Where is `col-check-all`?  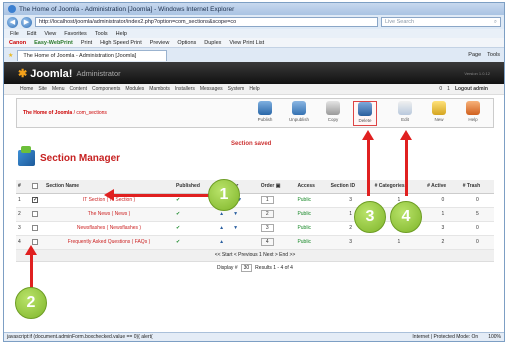
col-check-all is located at coordinates (37, 187).